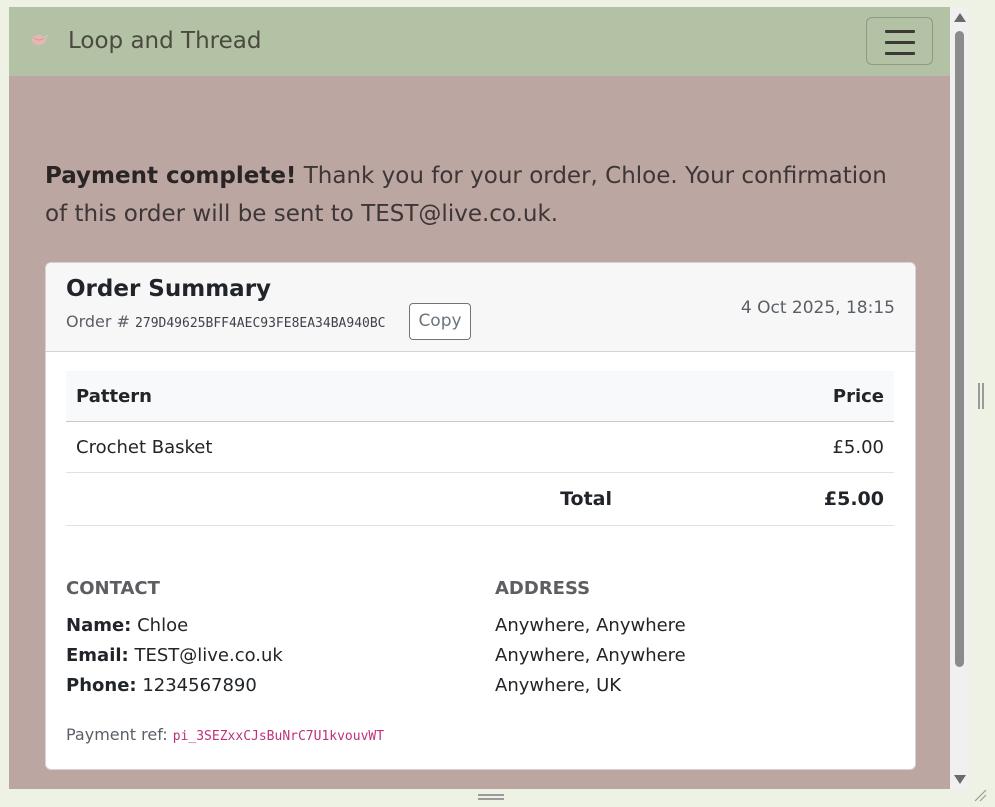  What do you see at coordinates (440, 321) in the screenshot?
I see `copy-order-number-button: Copy` at bounding box center [440, 321].